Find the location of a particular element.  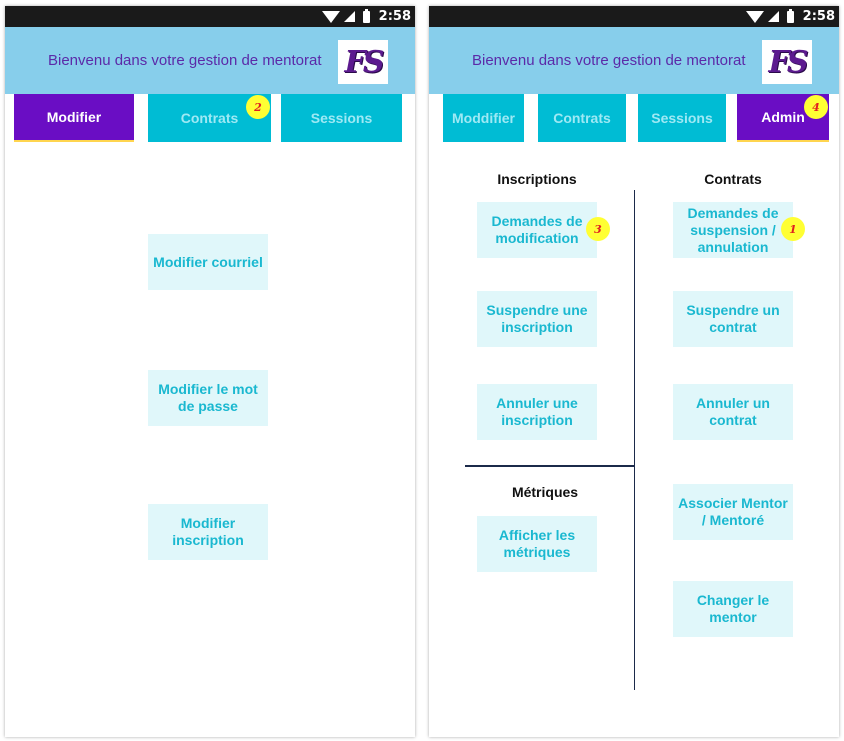

badge-admin: 4 is located at coordinates (816, 107).